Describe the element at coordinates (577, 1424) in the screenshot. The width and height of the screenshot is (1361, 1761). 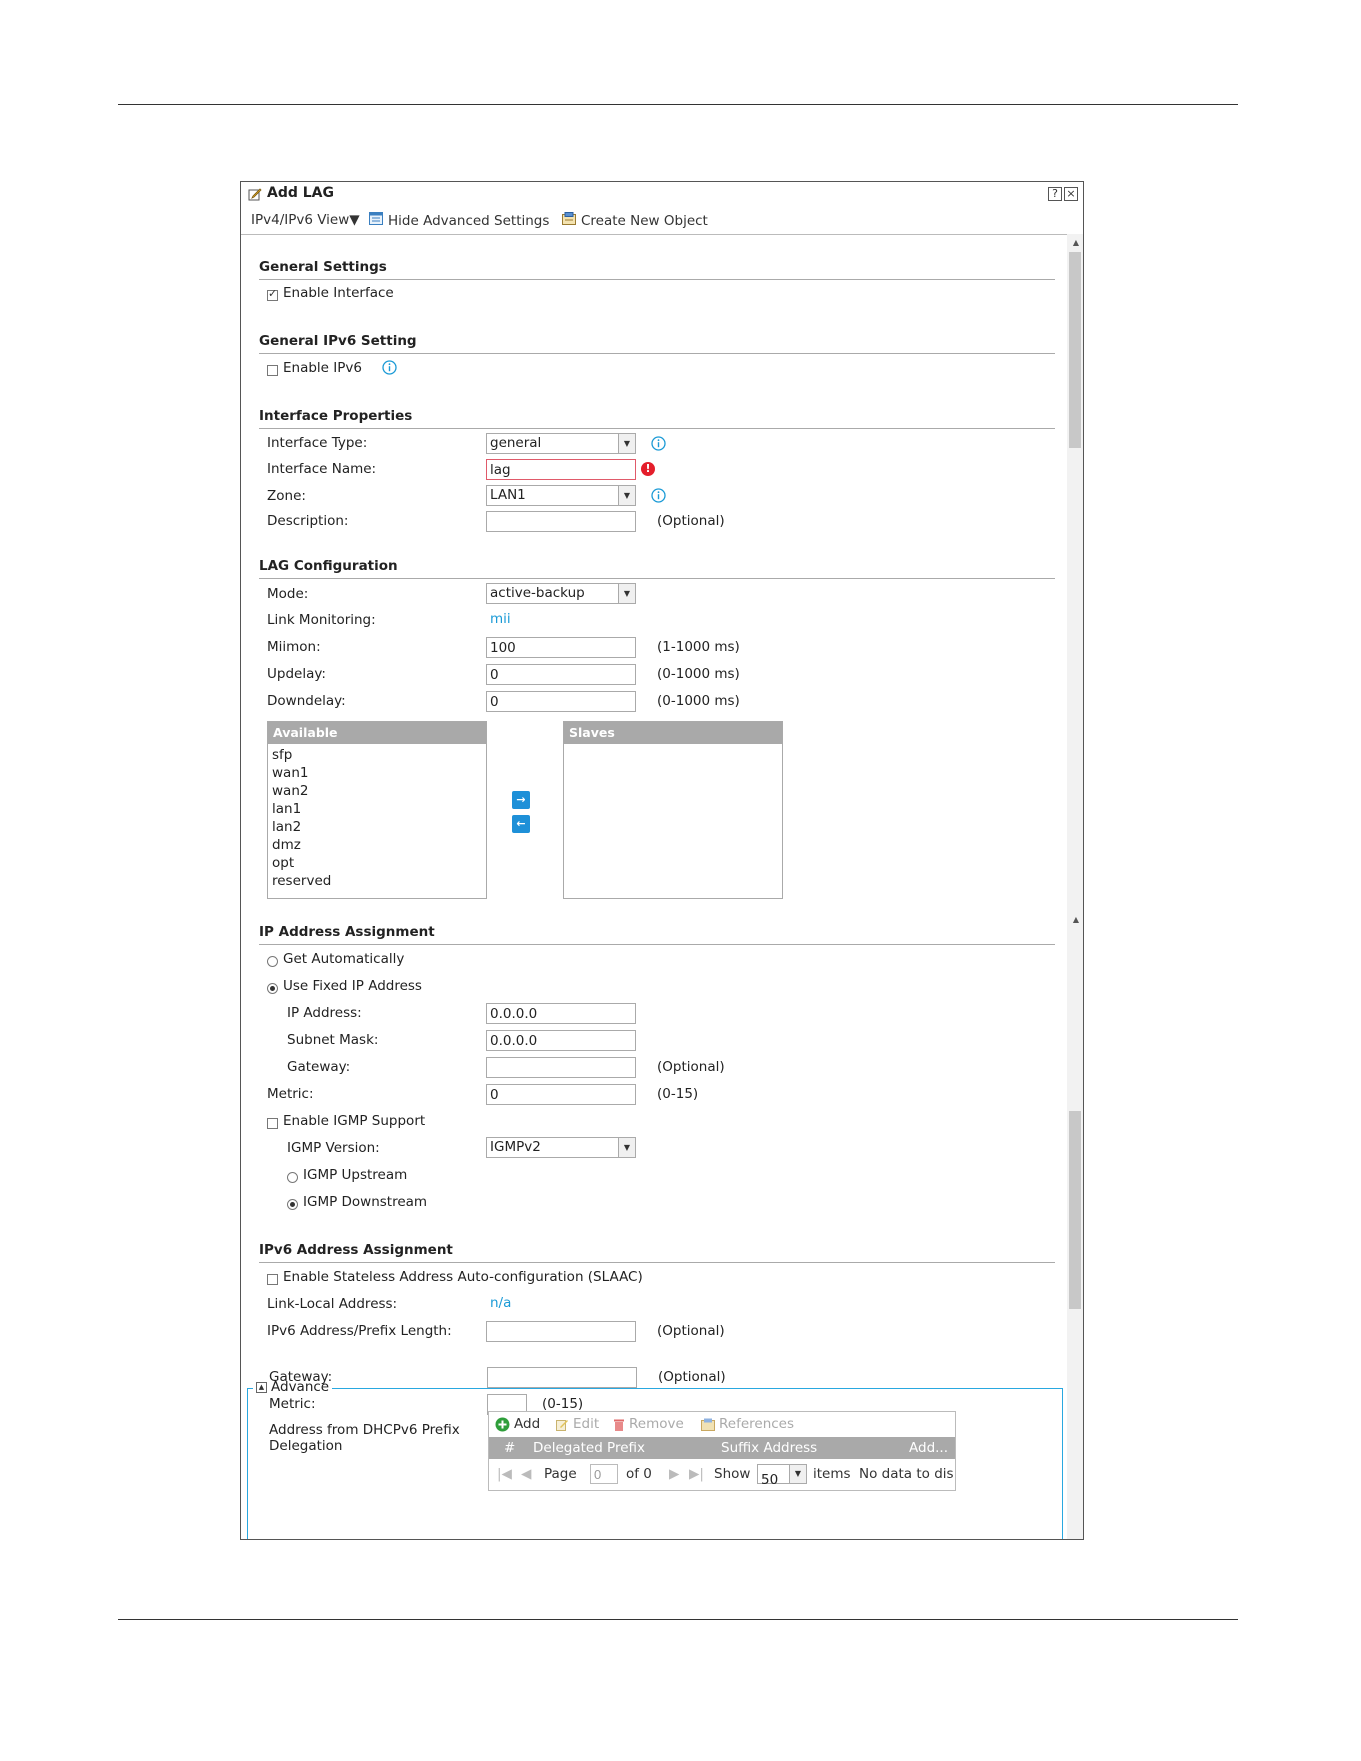
I see `edit-button: Edit` at that location.